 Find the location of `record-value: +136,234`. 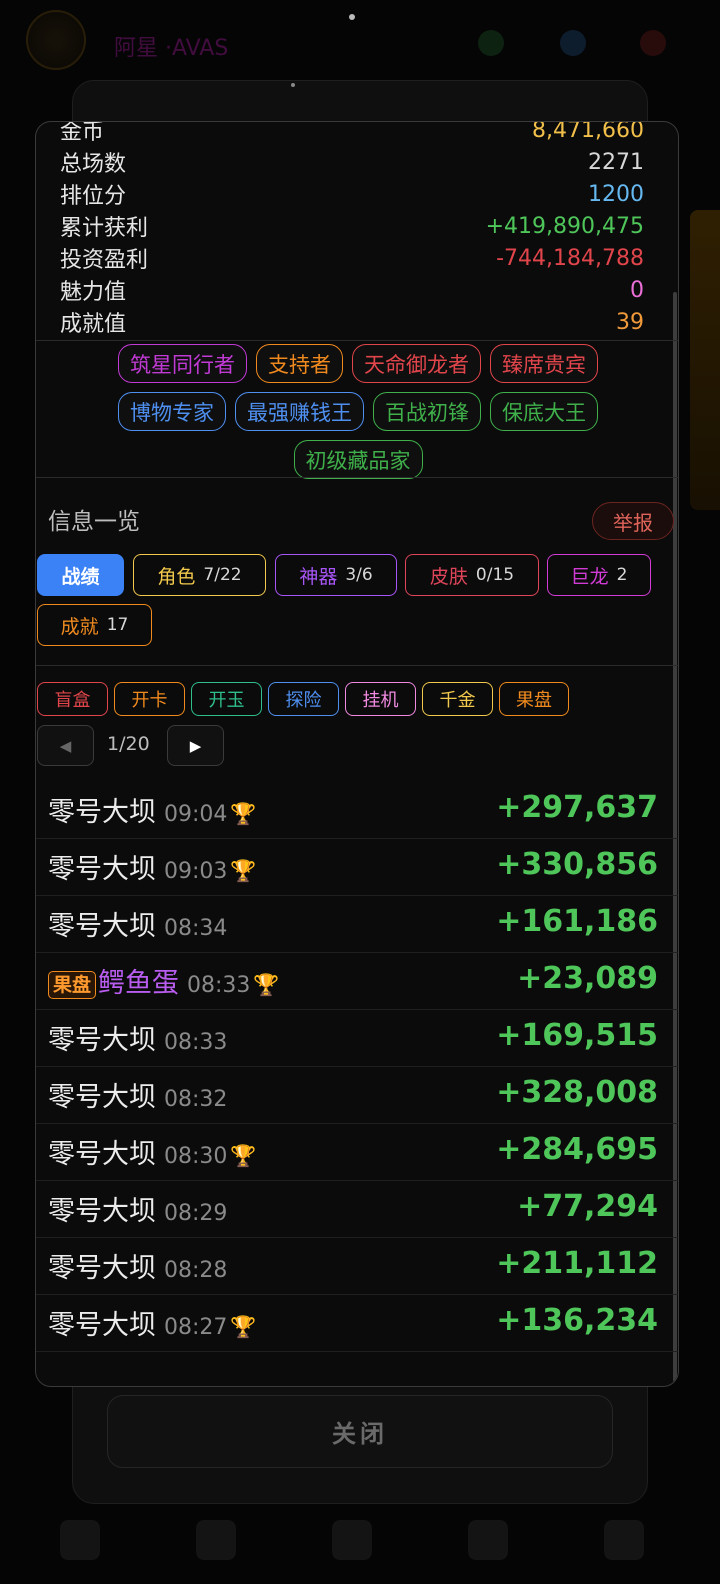

record-value: +136,234 is located at coordinates (577, 1320).